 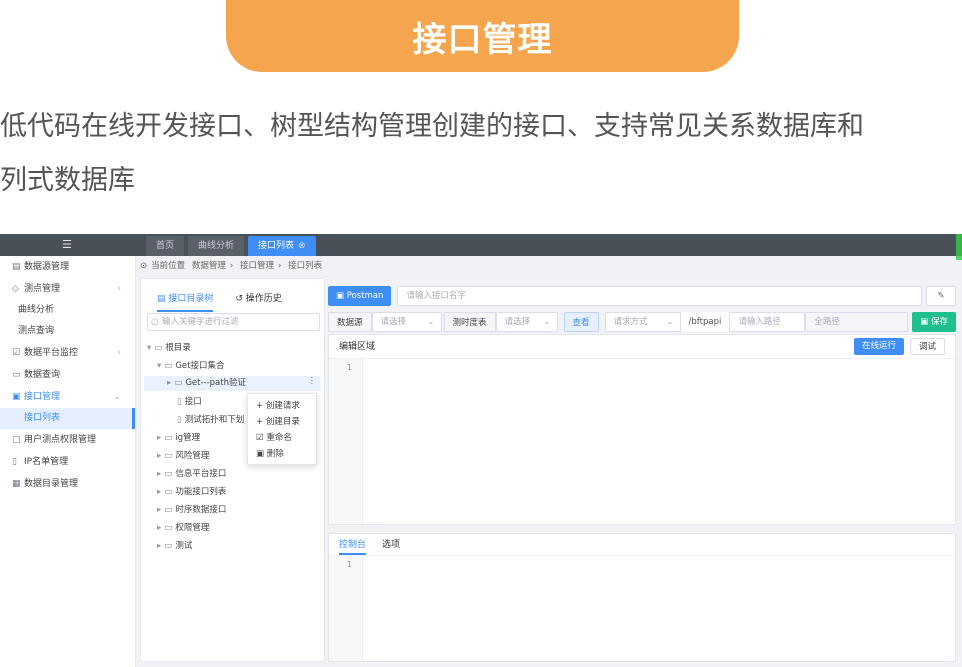 What do you see at coordinates (14, 462) in the screenshot?
I see `document-icon: ▯` at bounding box center [14, 462].